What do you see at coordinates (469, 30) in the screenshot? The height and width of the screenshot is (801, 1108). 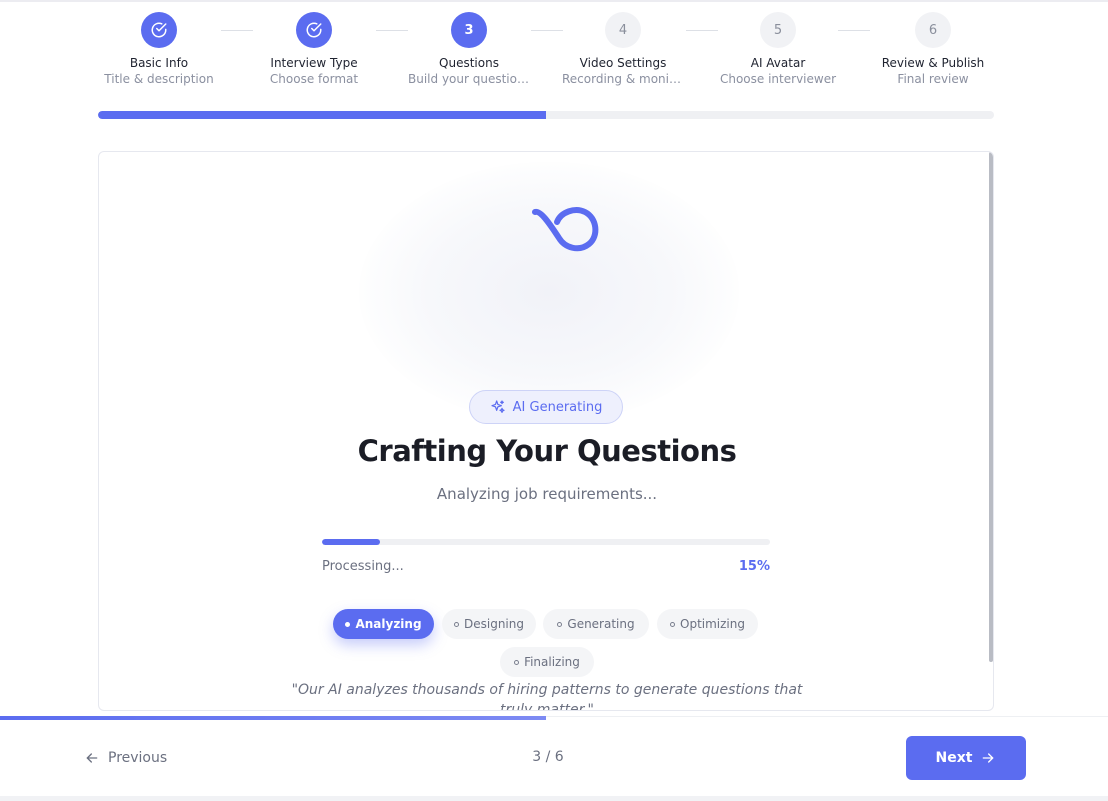 I see `step-3-circle: 3` at bounding box center [469, 30].